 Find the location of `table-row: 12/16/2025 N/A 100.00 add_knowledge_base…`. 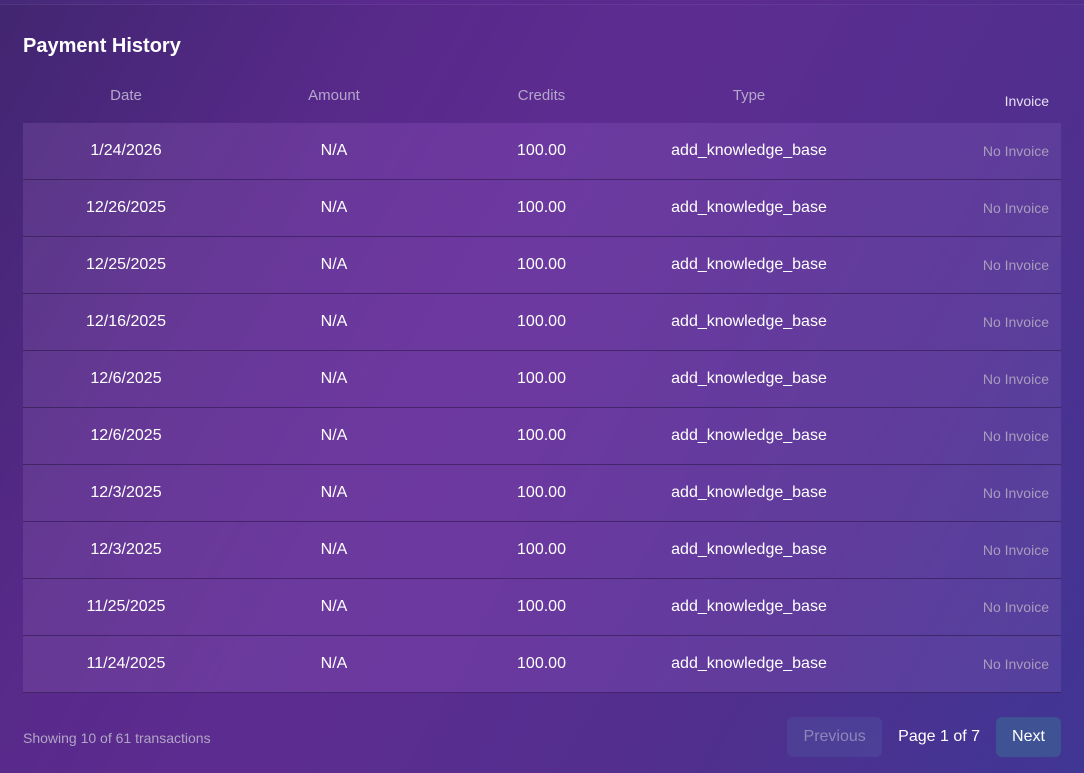

table-row: 12/16/2025 N/A 100.00 add_knowledge_base… is located at coordinates (542, 322).